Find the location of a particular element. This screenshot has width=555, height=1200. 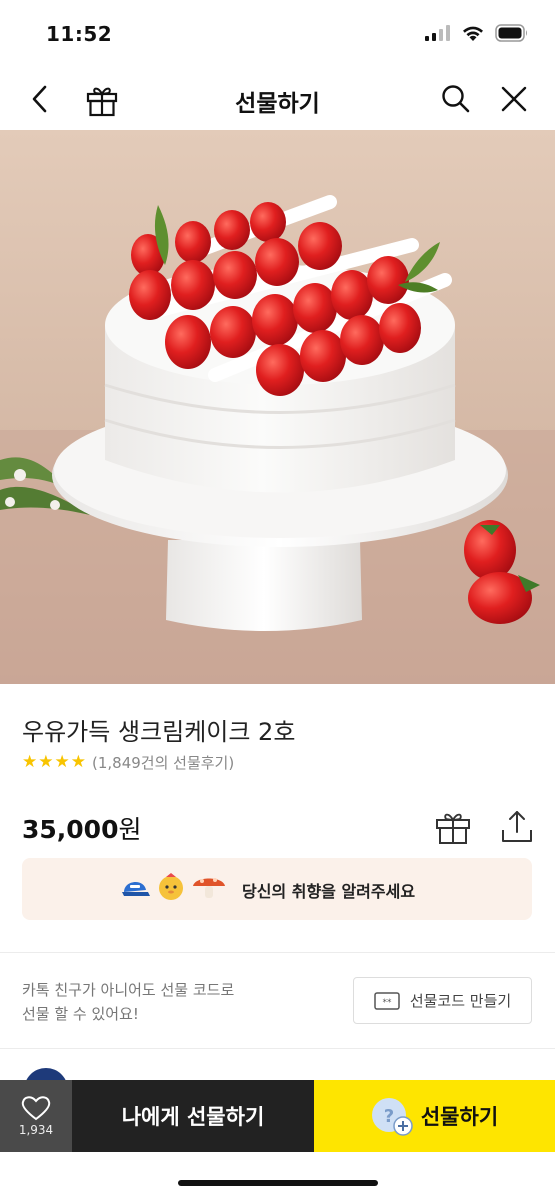

heart-icon is located at coordinates (36, 1108).